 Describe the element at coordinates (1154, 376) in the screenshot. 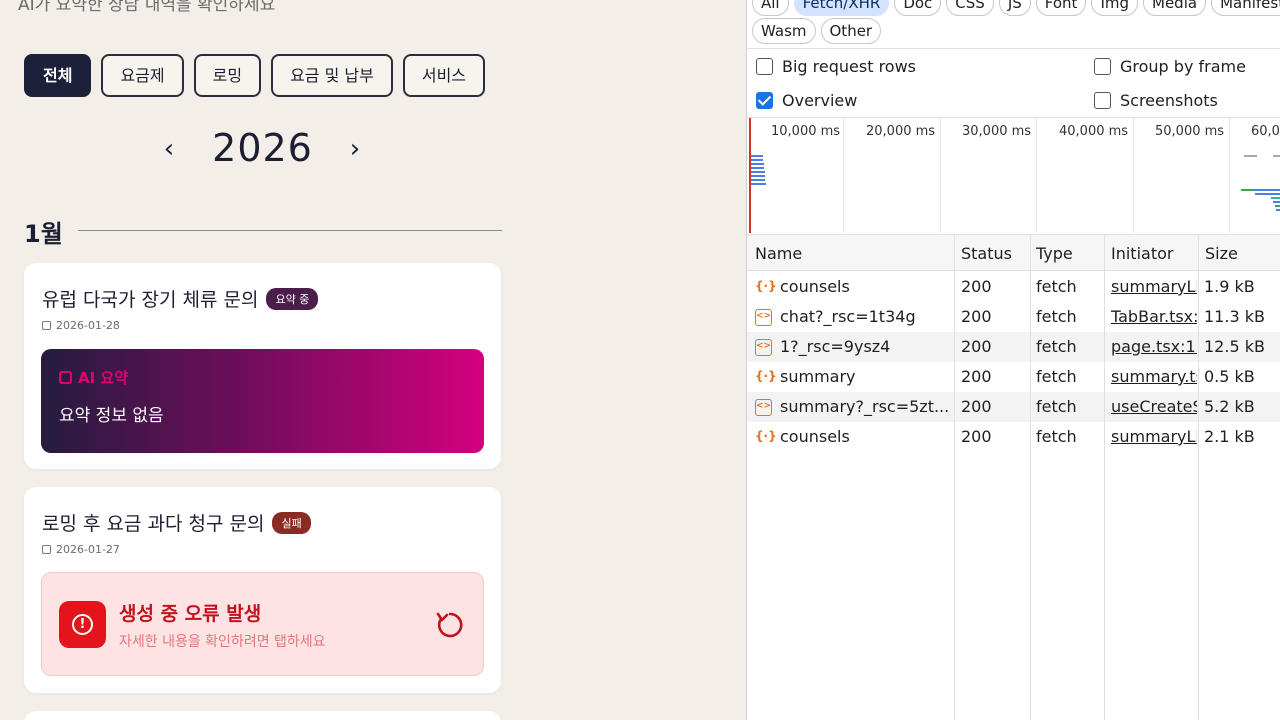

I see `request-initiator-link: summary.ts` at that location.